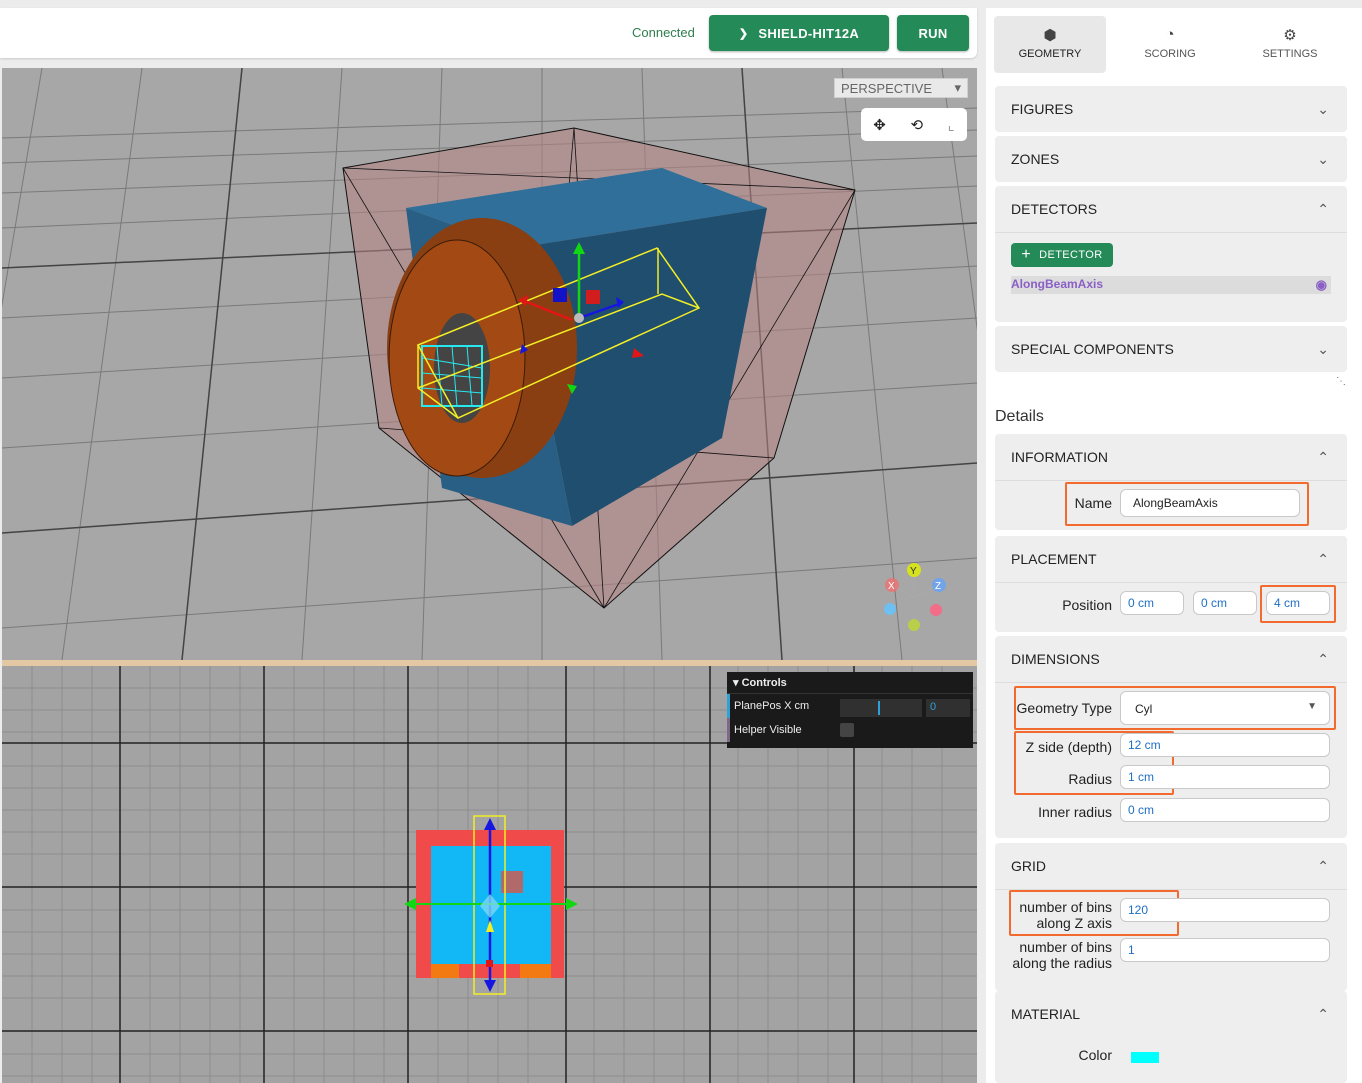  What do you see at coordinates (1321, 285) in the screenshot?
I see `eye-icon: ◉` at bounding box center [1321, 285].